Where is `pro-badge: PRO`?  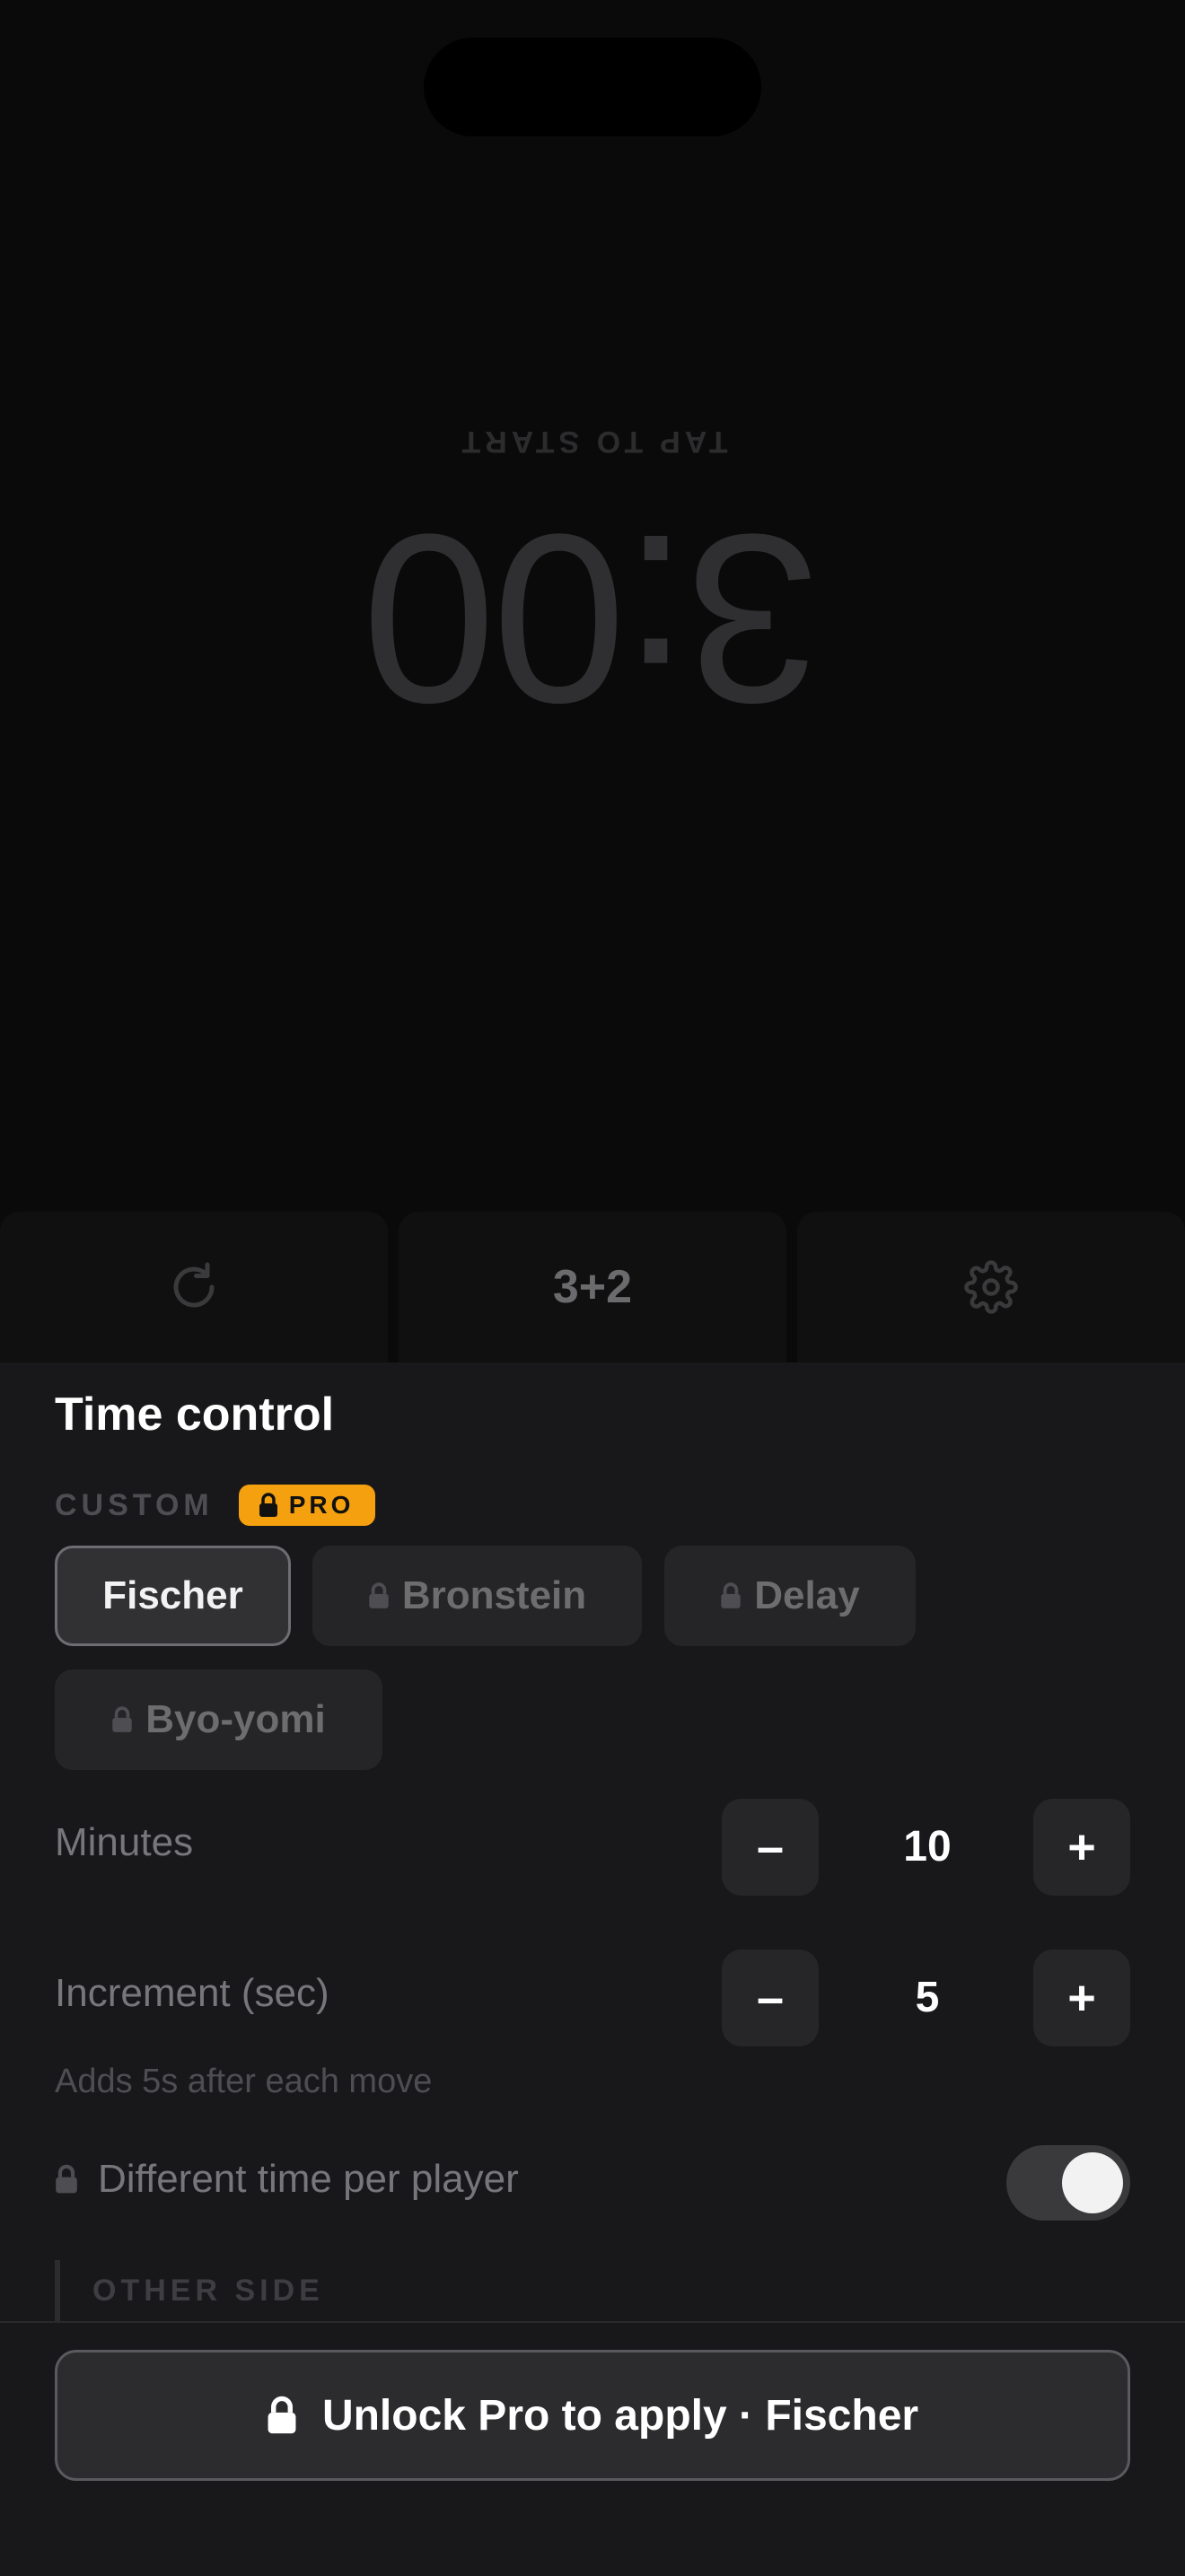
pro-badge: PRO is located at coordinates (307, 1505).